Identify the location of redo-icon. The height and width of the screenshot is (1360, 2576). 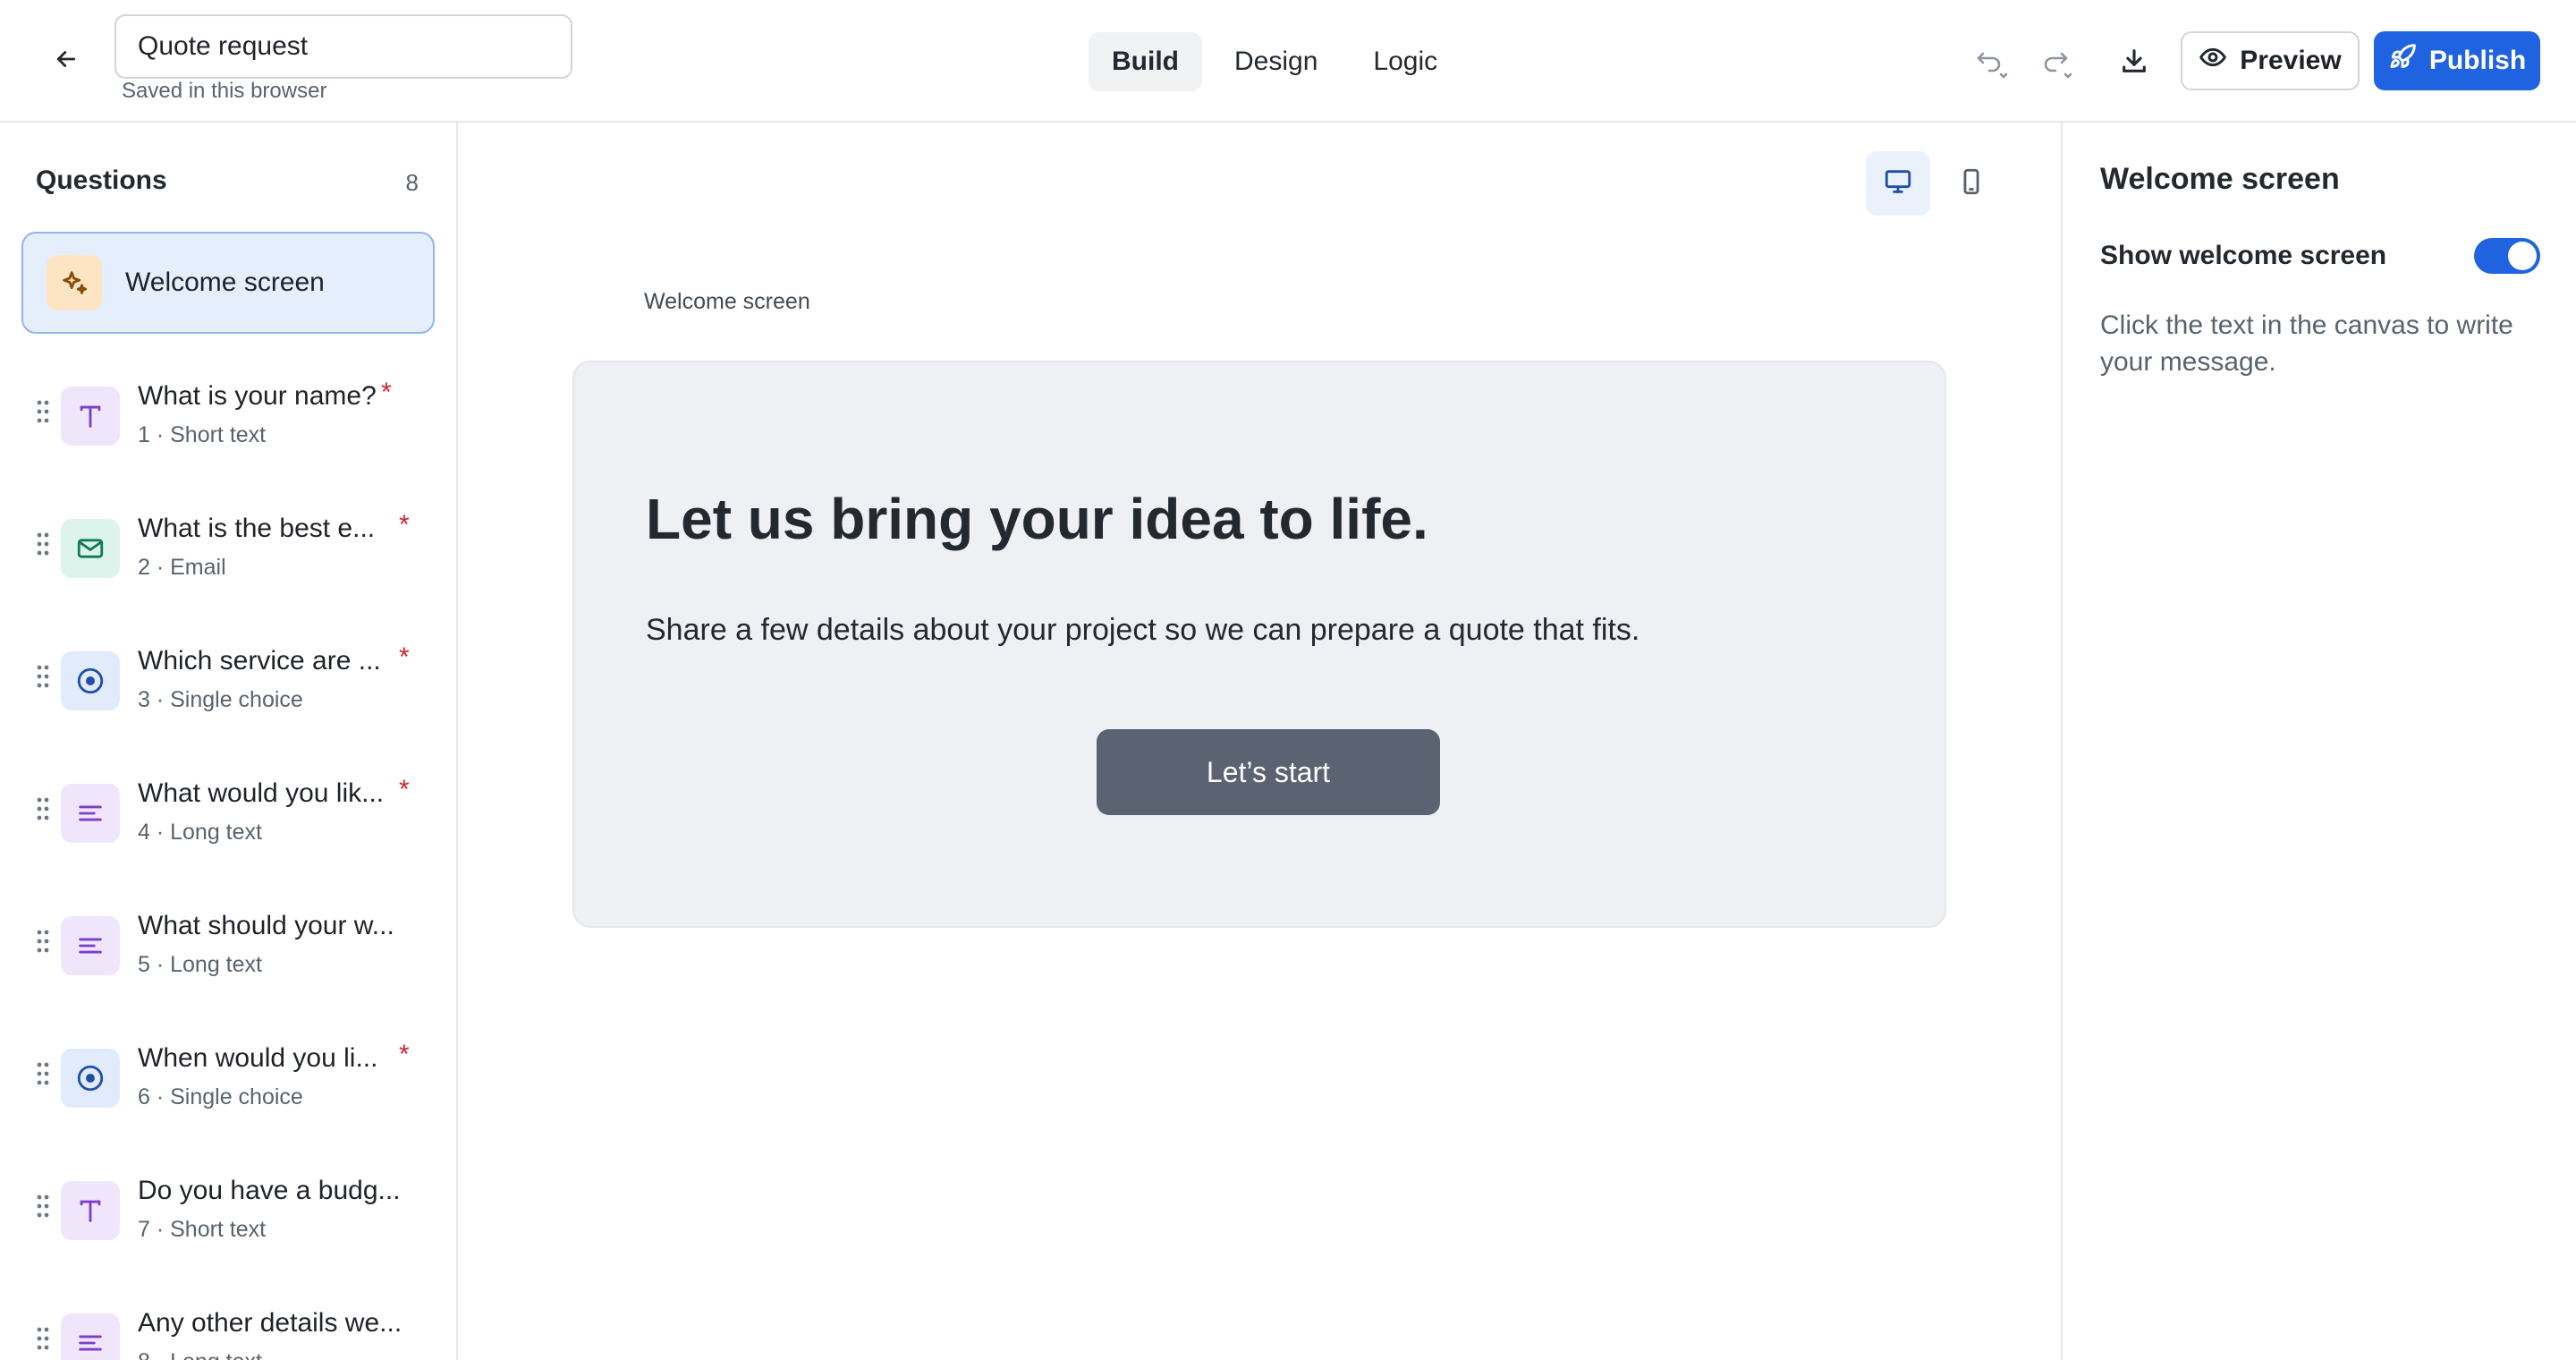
(2057, 63).